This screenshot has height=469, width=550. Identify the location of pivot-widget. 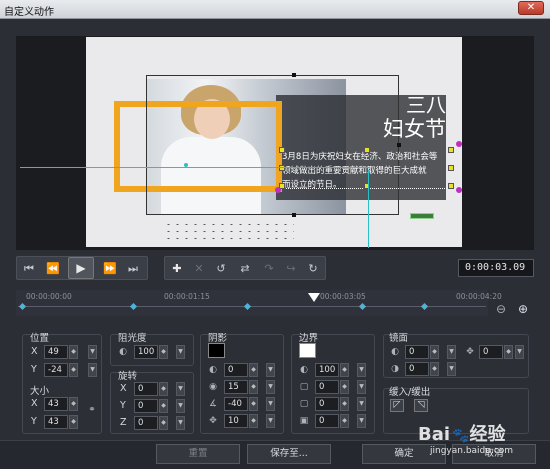
(422, 216).